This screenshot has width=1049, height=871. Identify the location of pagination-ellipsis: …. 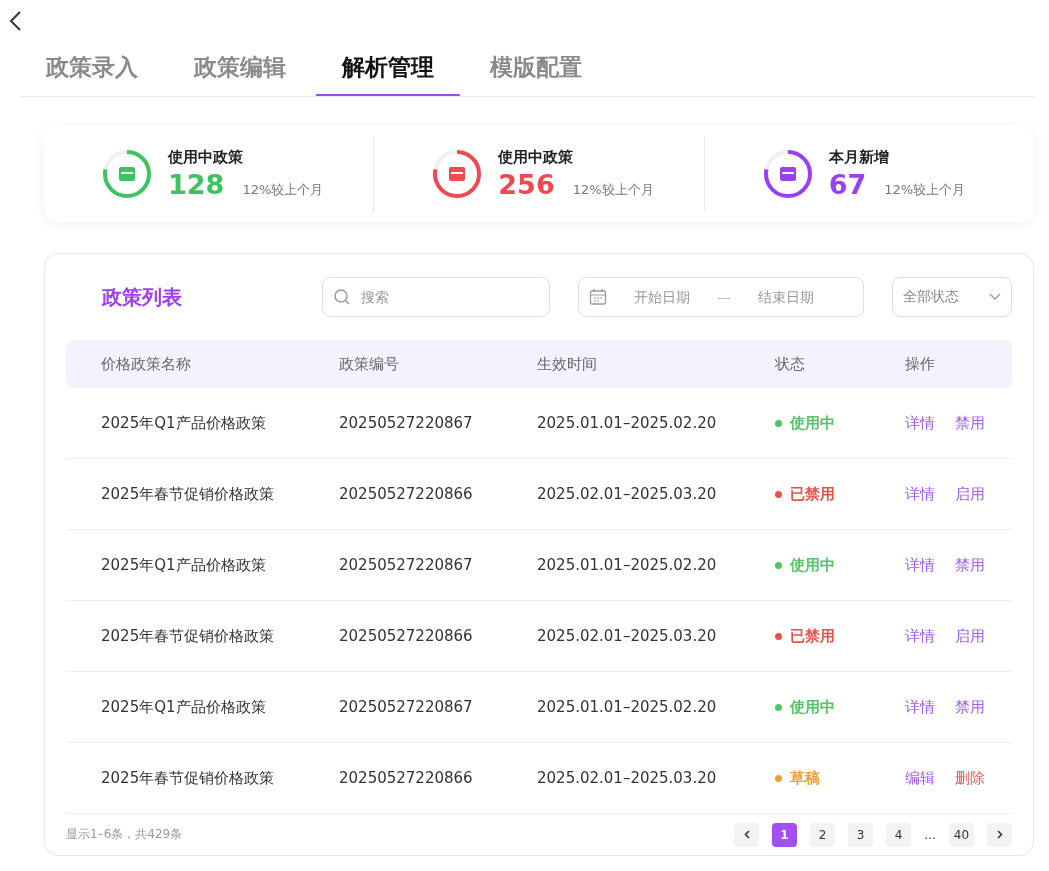
(930, 834).